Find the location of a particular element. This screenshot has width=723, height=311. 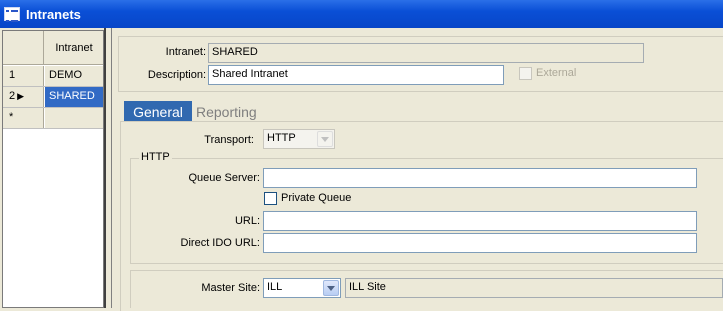

intranet-field: SHARED is located at coordinates (426, 53).